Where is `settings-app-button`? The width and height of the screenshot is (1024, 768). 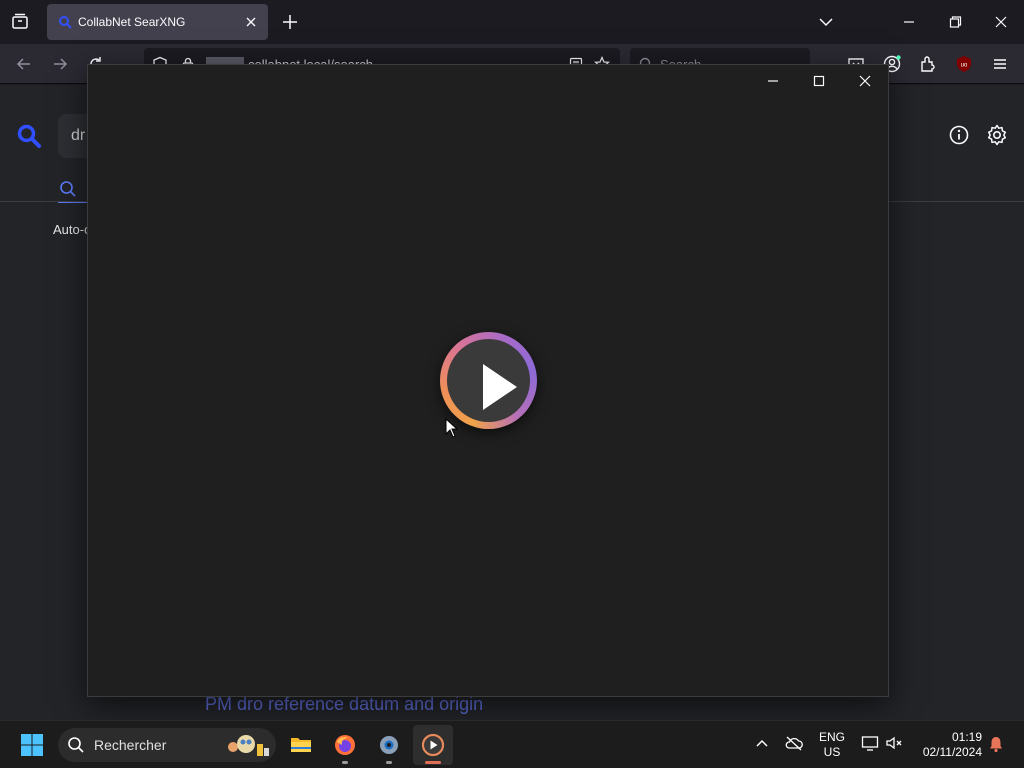
settings-app-button is located at coordinates (389, 745).